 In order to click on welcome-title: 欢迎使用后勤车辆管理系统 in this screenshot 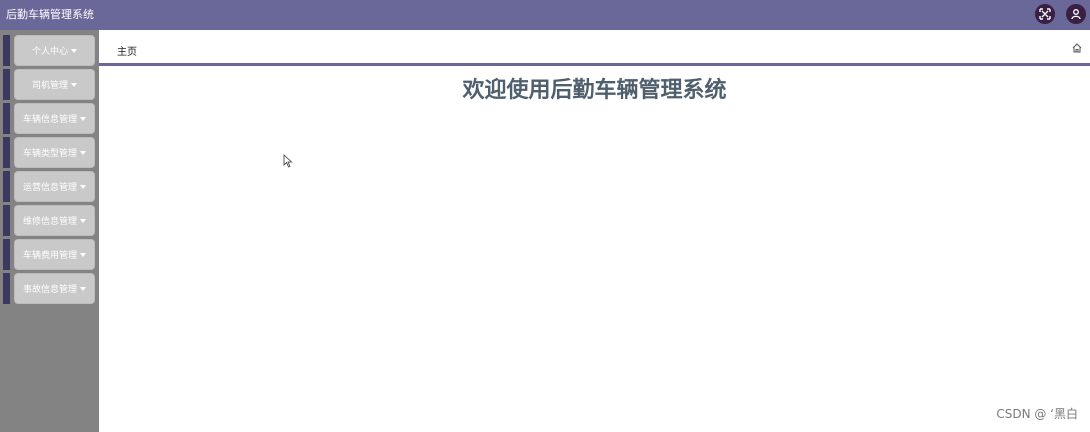, I will do `click(594, 90)`.